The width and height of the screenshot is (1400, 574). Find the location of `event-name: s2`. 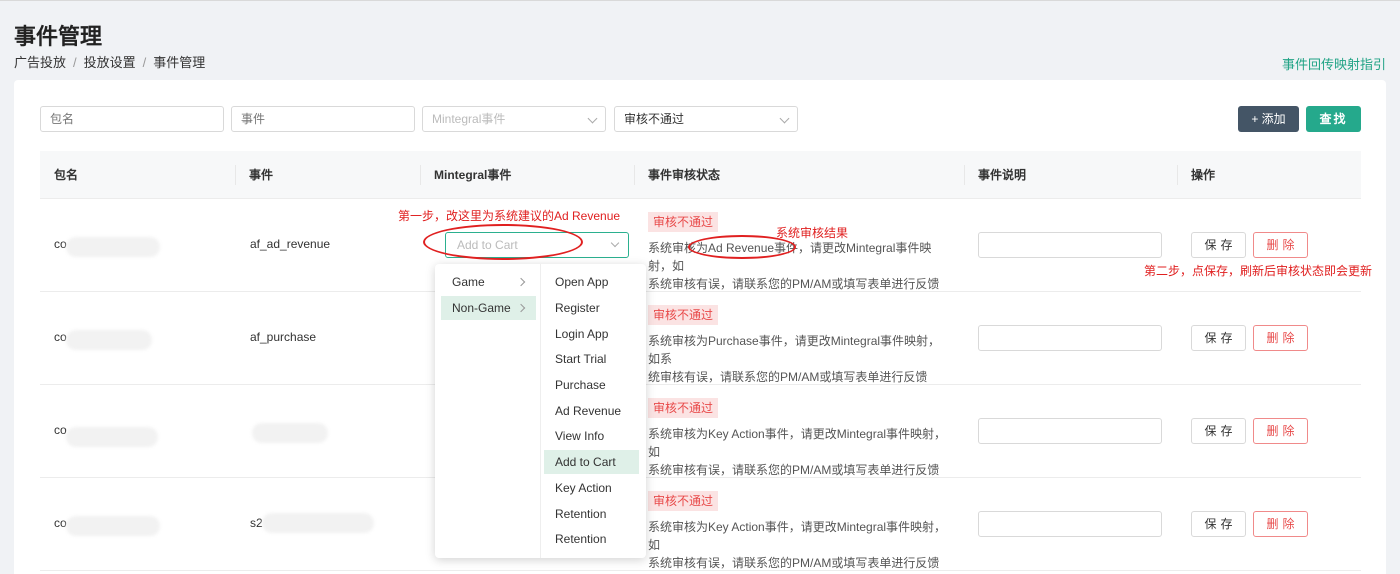

event-name: s2 is located at coordinates (256, 523).